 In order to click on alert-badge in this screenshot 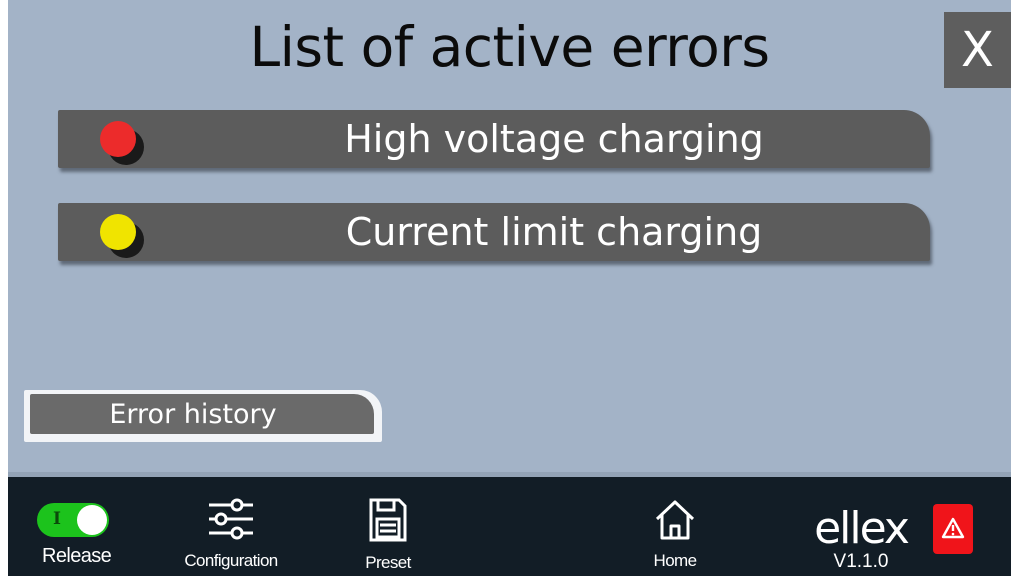, I will do `click(953, 529)`.